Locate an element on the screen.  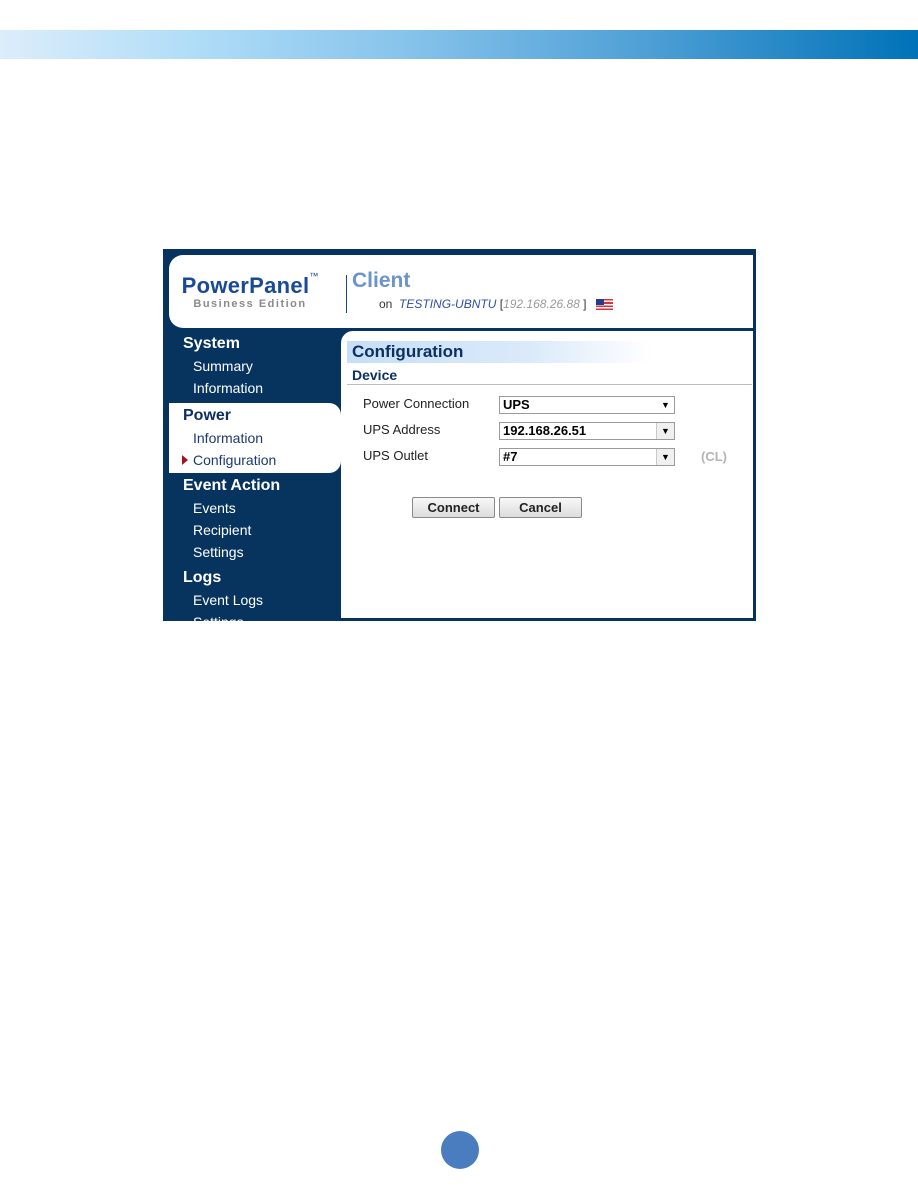
sidebar-item-summary: Summary is located at coordinates (252, 366).